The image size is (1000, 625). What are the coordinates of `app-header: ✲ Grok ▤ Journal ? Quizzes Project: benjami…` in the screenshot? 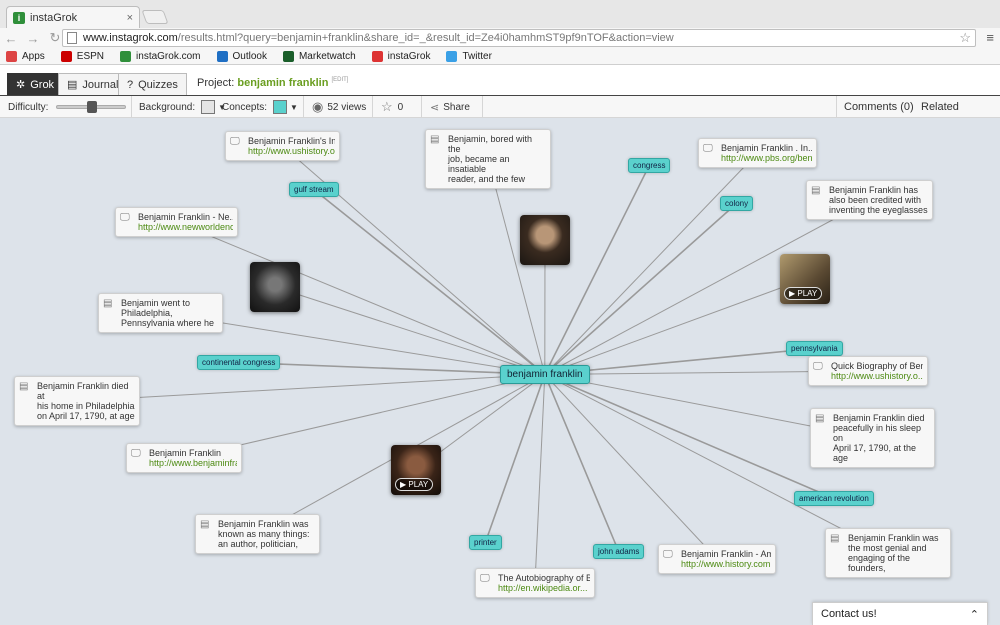 It's located at (500, 80).